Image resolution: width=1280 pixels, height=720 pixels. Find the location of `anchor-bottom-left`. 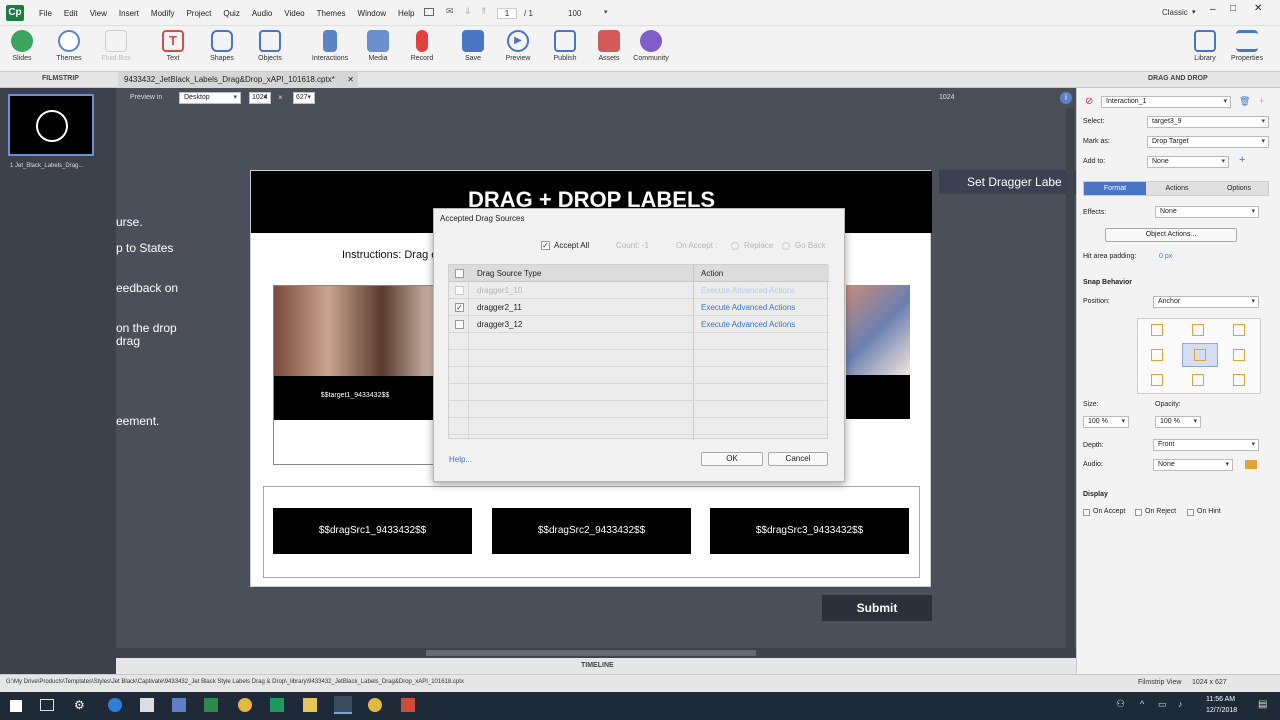

anchor-bottom-left is located at coordinates (1157, 380).